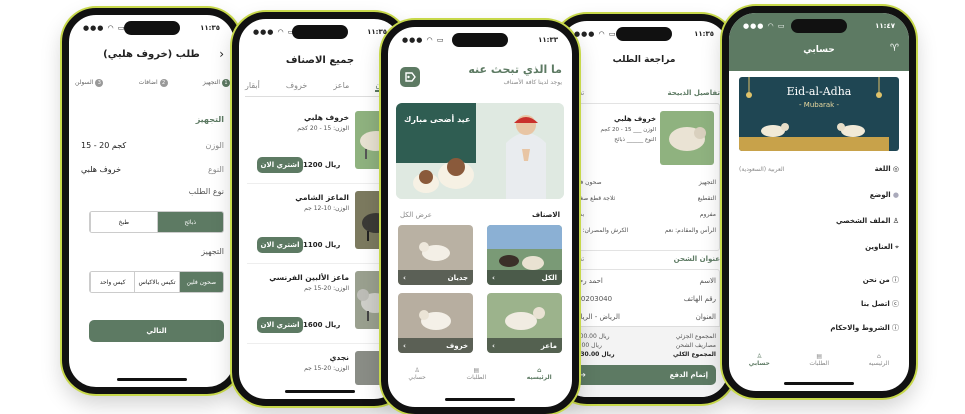 The height and width of the screenshot is (414, 965). I want to click on stepper: 1التجهيز 2اضافات 3السولن, so click(152, 83).